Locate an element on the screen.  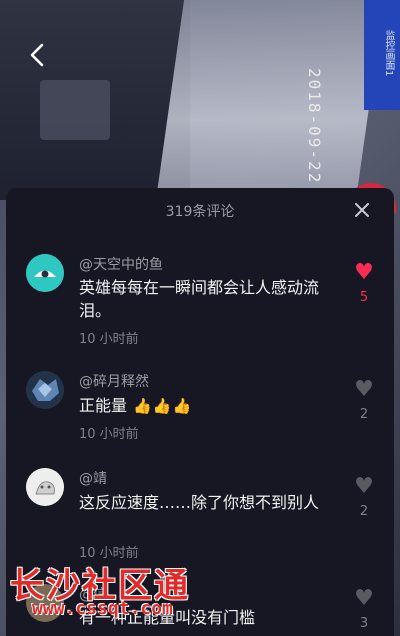
like-button: ♥ 3 is located at coordinates (364, 609).